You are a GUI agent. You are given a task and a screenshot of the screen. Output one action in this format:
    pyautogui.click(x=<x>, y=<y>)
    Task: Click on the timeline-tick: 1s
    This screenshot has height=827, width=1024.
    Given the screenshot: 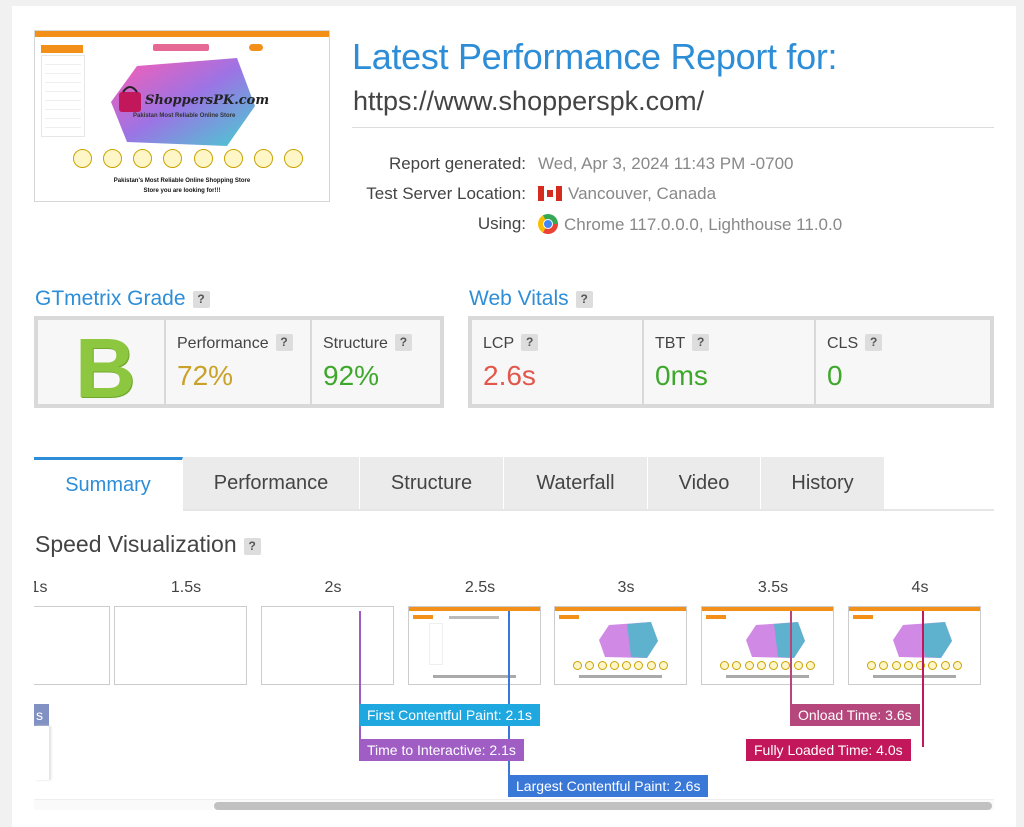 What is the action you would take?
    pyautogui.click(x=41, y=587)
    